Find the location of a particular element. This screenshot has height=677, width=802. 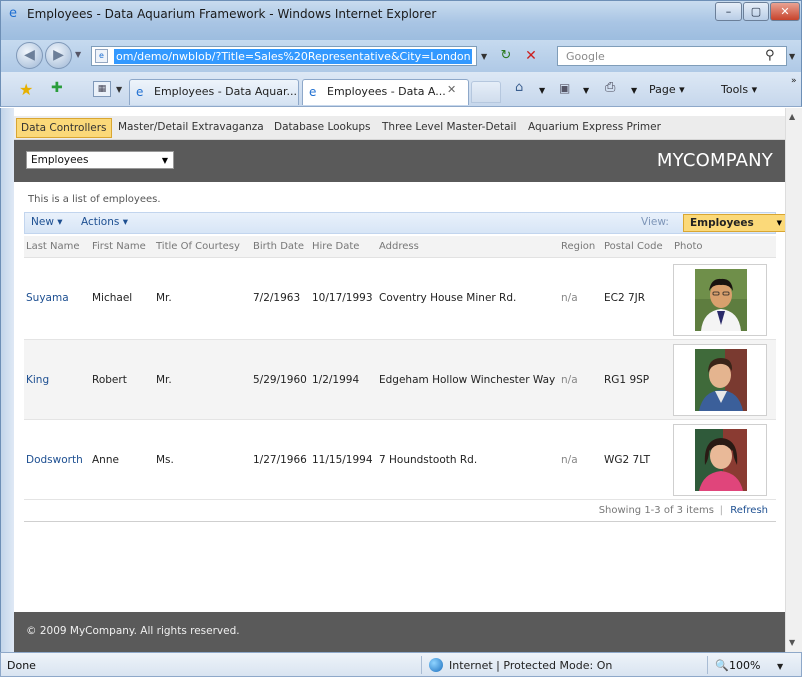

search-icon: ⚲ is located at coordinates (770, 55).